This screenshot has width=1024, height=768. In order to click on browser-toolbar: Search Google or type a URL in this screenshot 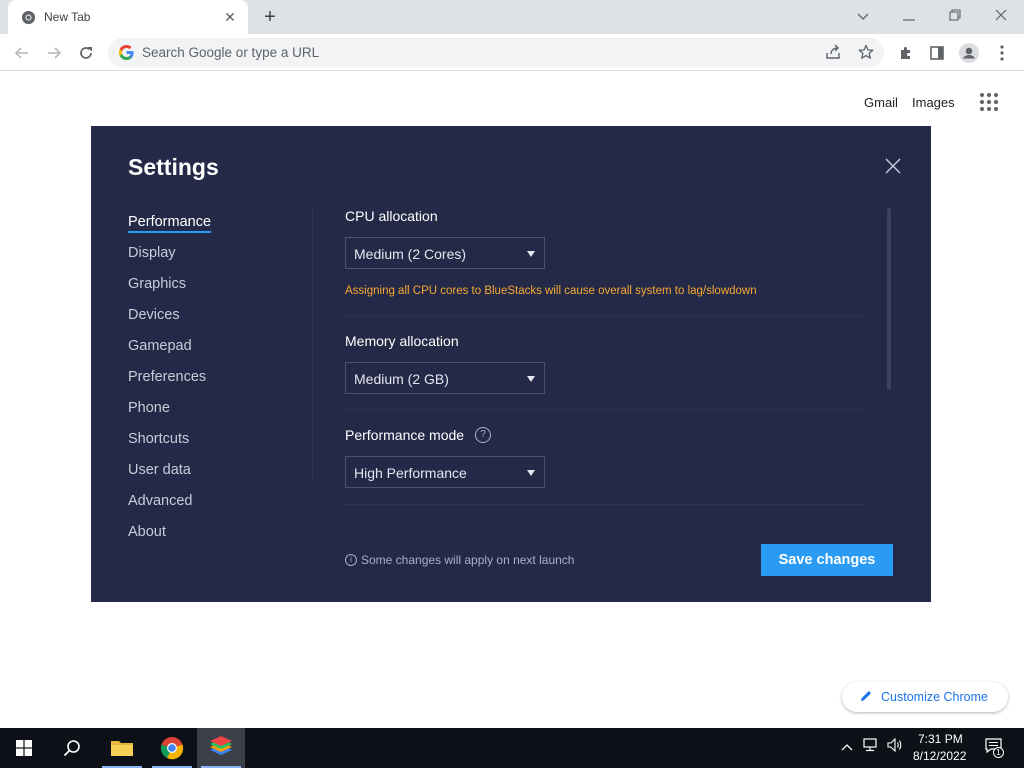, I will do `click(512, 52)`.